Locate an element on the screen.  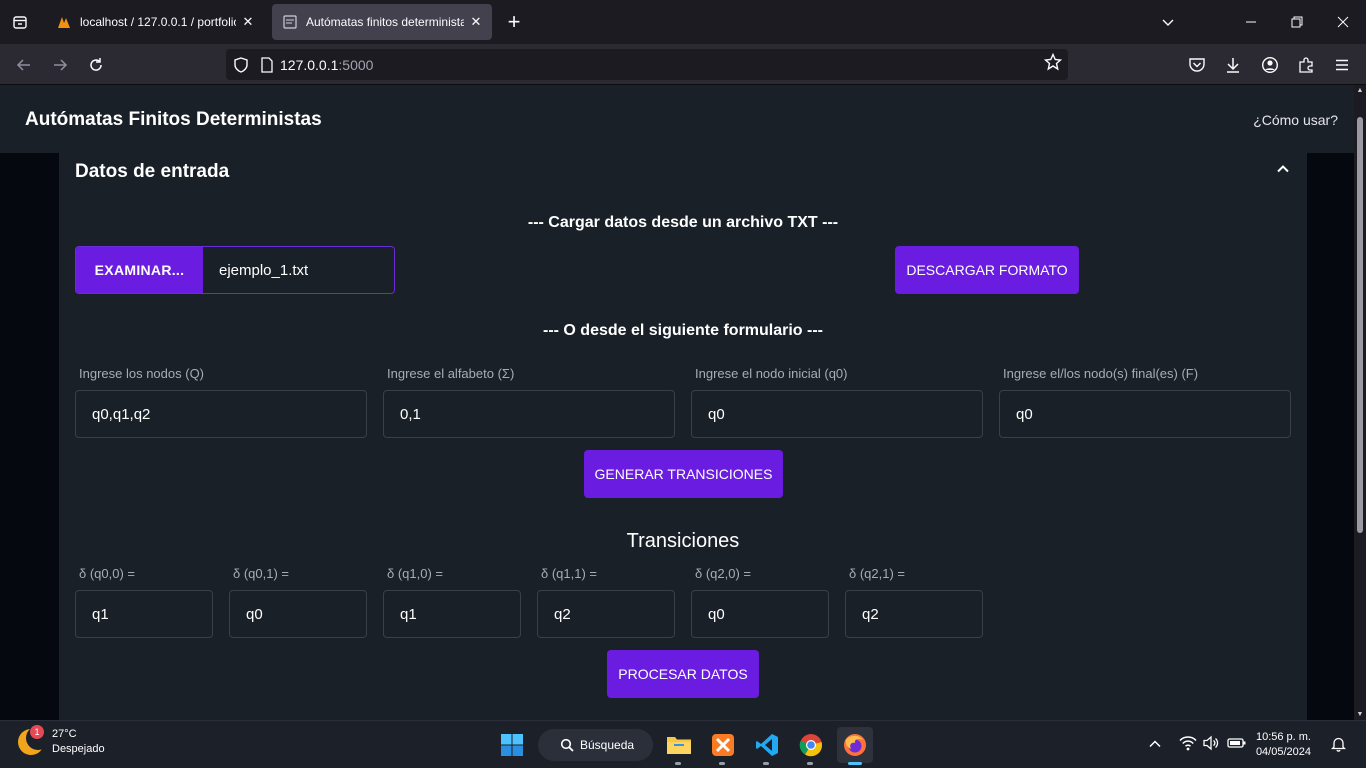
back-arrow-icon is located at coordinates (24, 65).